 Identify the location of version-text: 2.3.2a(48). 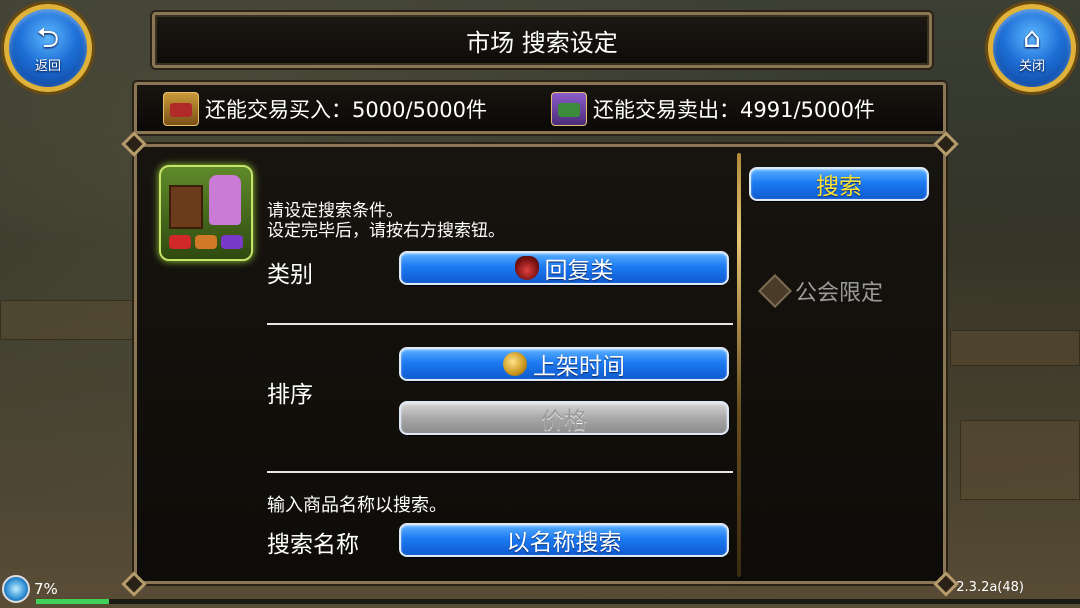
(990, 587).